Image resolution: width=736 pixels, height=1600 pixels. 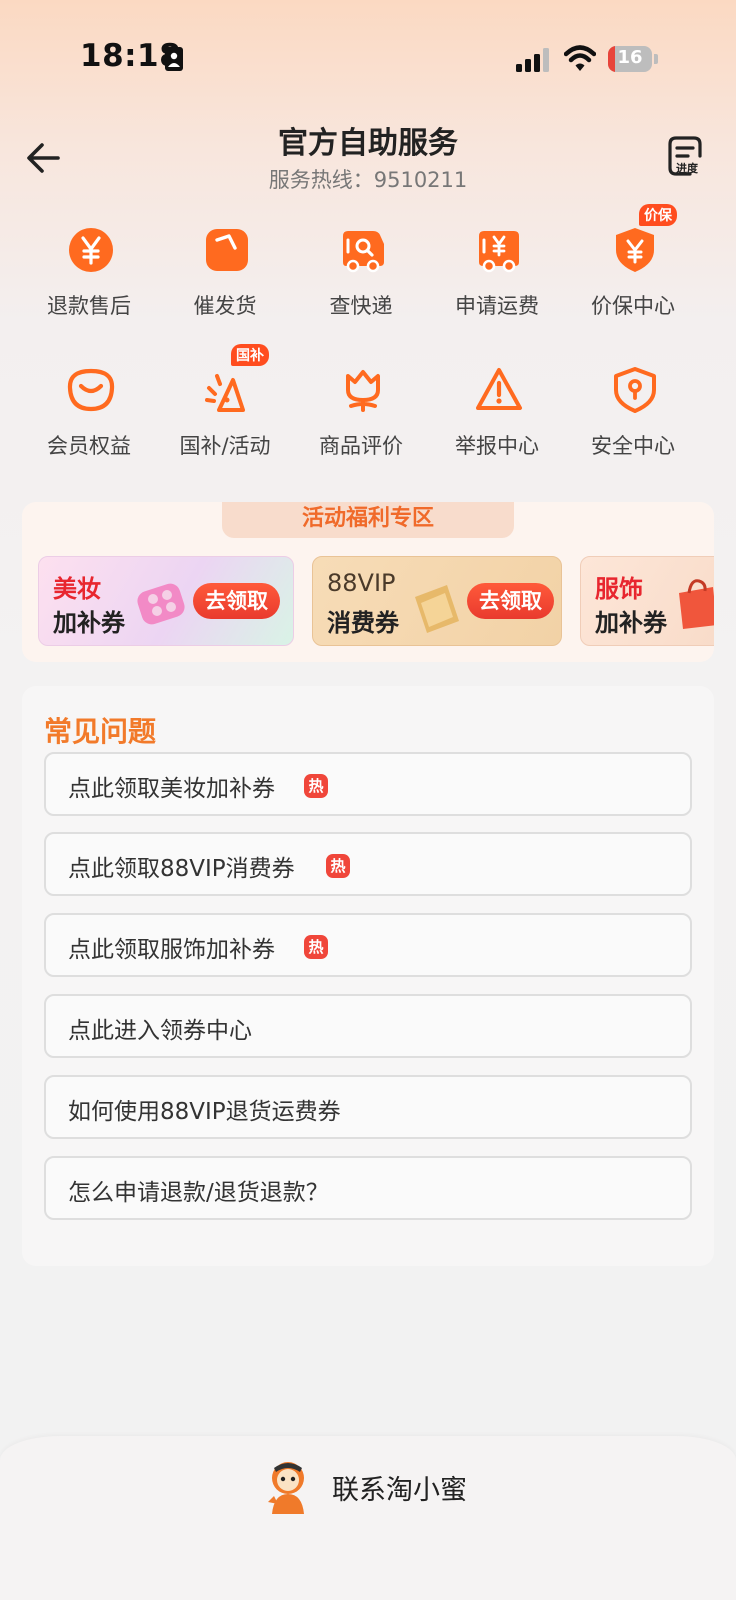 What do you see at coordinates (225, 286) in the screenshot?
I see `service-urge-shipping: 催发货` at bounding box center [225, 286].